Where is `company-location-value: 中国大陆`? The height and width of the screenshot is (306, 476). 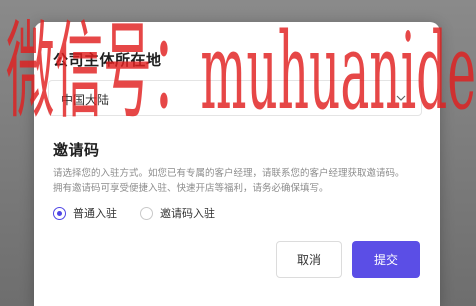 company-location-value: 中国大陆 is located at coordinates (85, 100).